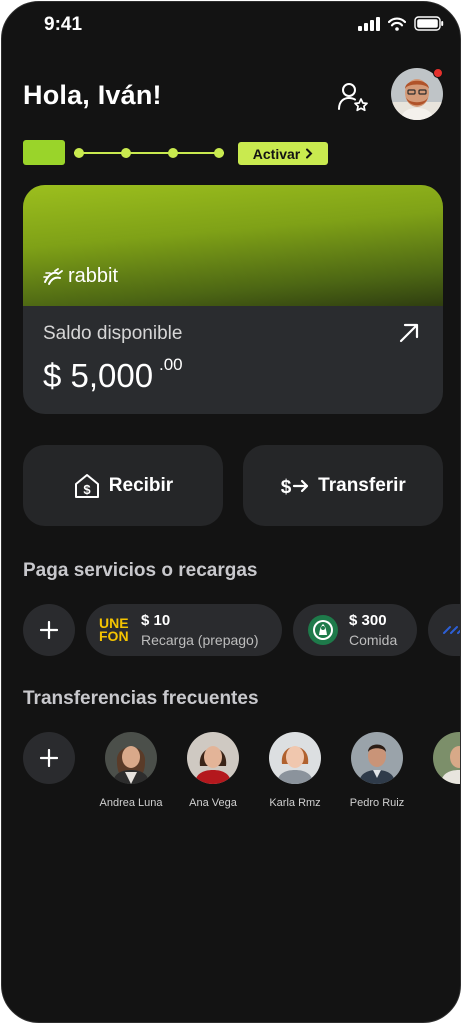 The image size is (462, 1024). Describe the element at coordinates (44, 152) in the screenshot. I see `progress-start-block` at that location.